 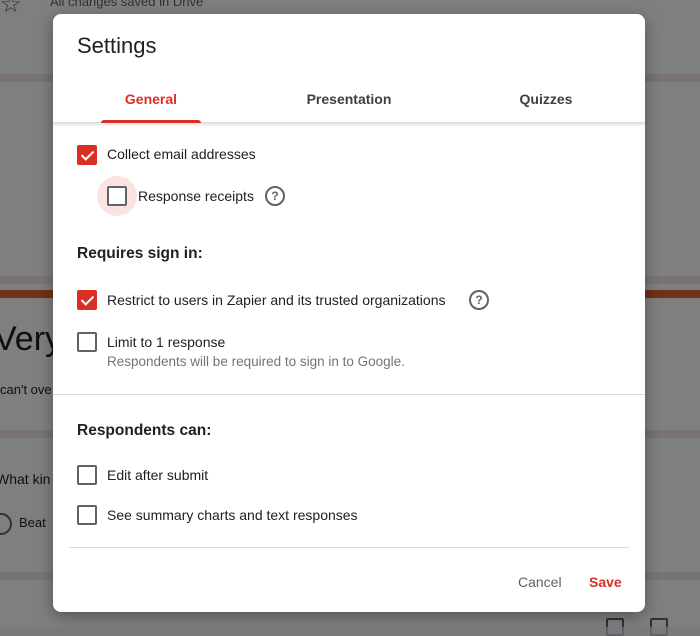 I want to click on see-summary-label: See summary charts and text responses, so click(x=232, y=515).